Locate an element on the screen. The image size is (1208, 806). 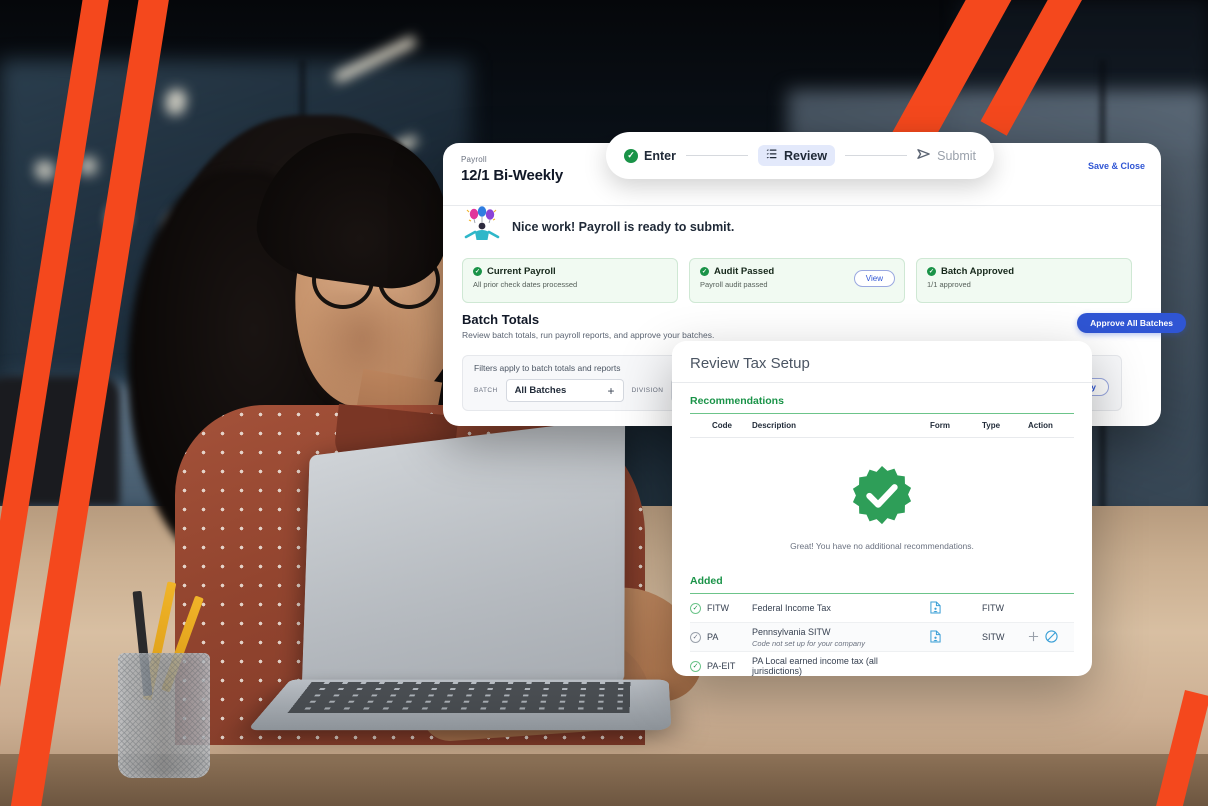
view-audit-button: View is located at coordinates (874, 278).